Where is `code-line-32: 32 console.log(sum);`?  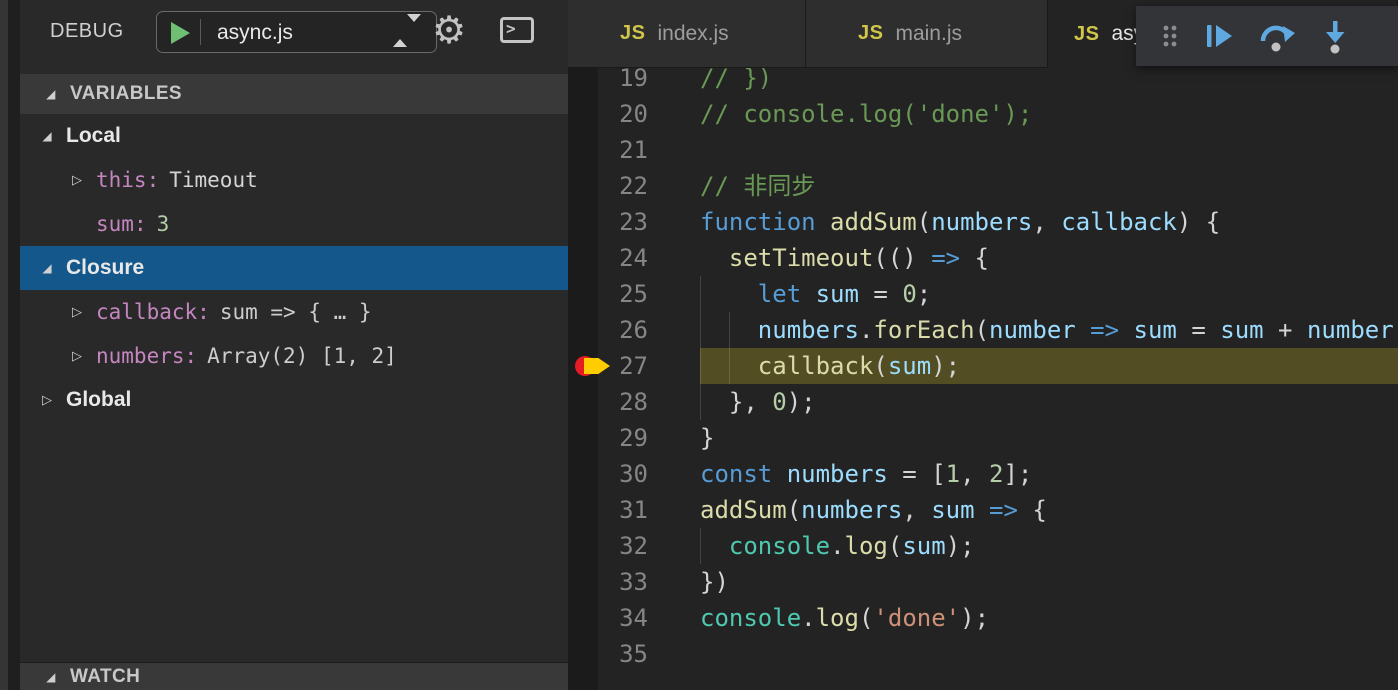
code-line-32: 32 console.log(sum); is located at coordinates (983, 546).